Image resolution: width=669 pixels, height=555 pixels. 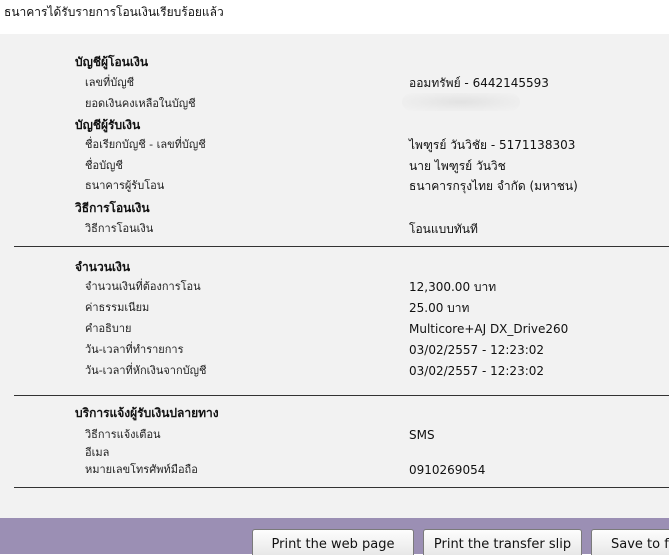 What do you see at coordinates (439, 308) in the screenshot?
I see `fee-value: 25.00 บาท` at bounding box center [439, 308].